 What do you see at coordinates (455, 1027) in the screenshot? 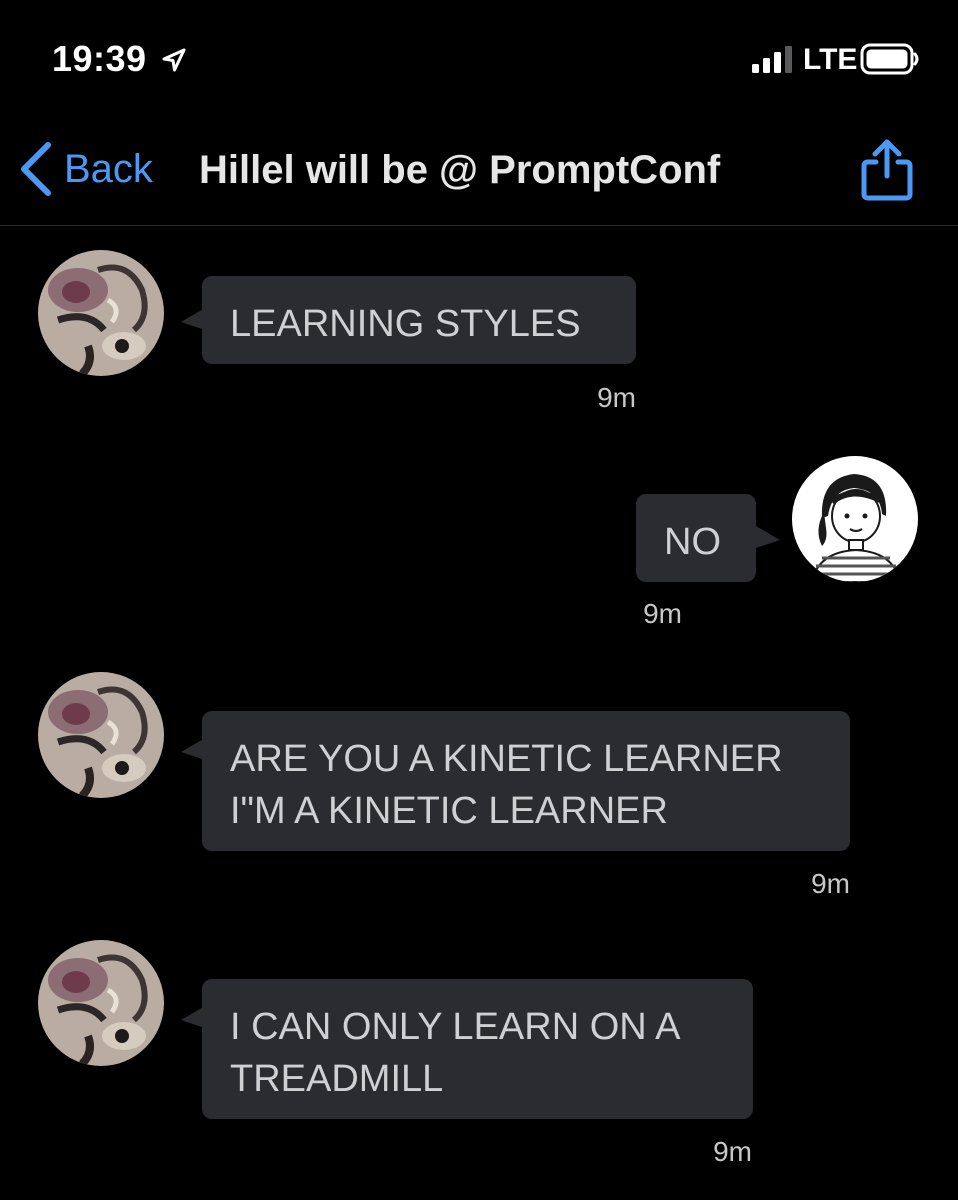
I see `message-text: I CAN ONLY LEARN ON A` at bounding box center [455, 1027].